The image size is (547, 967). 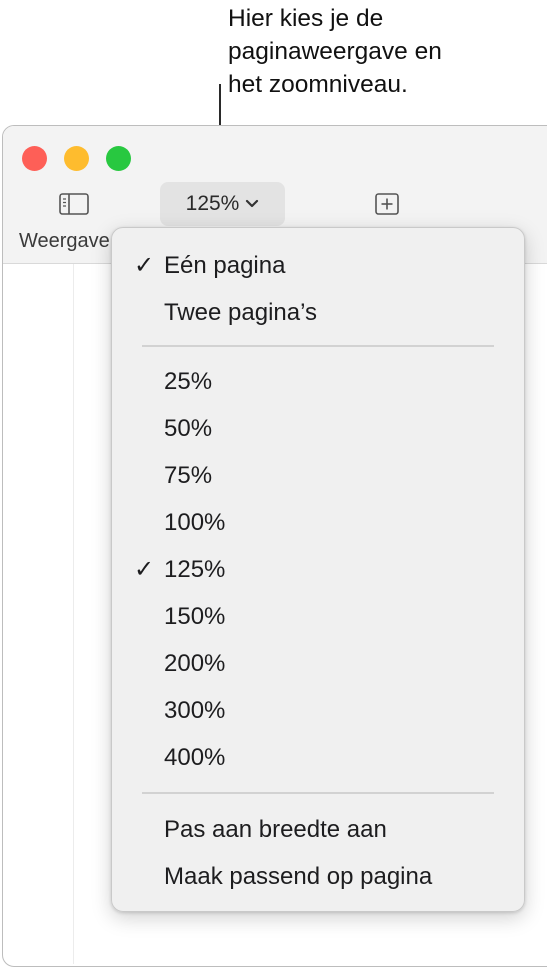 I want to click on menu-item-label: 125%, so click(x=195, y=569).